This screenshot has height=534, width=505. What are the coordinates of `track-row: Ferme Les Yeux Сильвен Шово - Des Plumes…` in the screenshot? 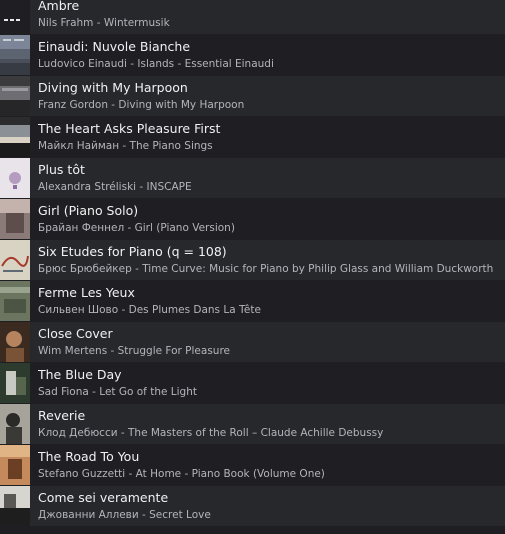 It's located at (252, 301).